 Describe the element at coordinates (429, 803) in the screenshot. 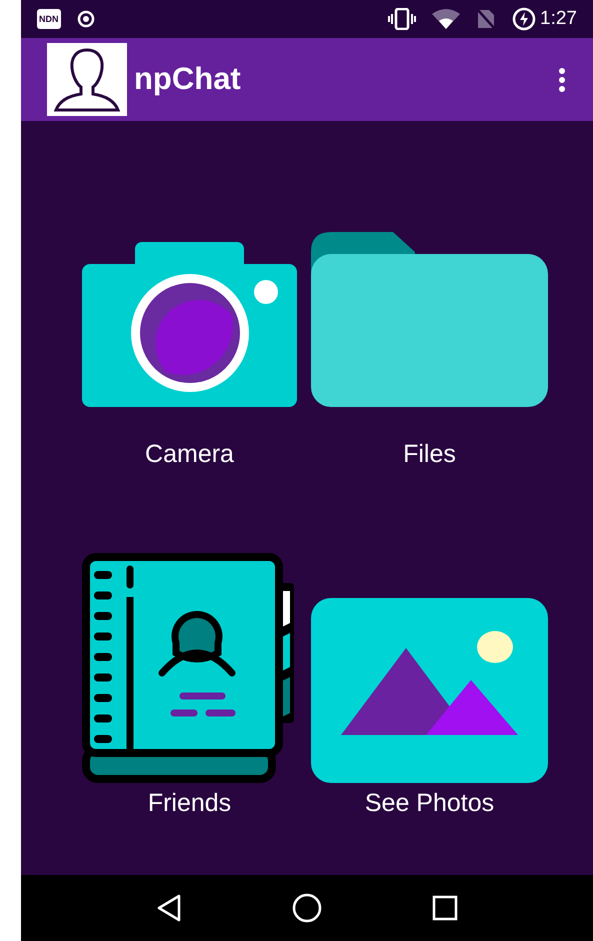

I see `tile-label: See Photos` at that location.